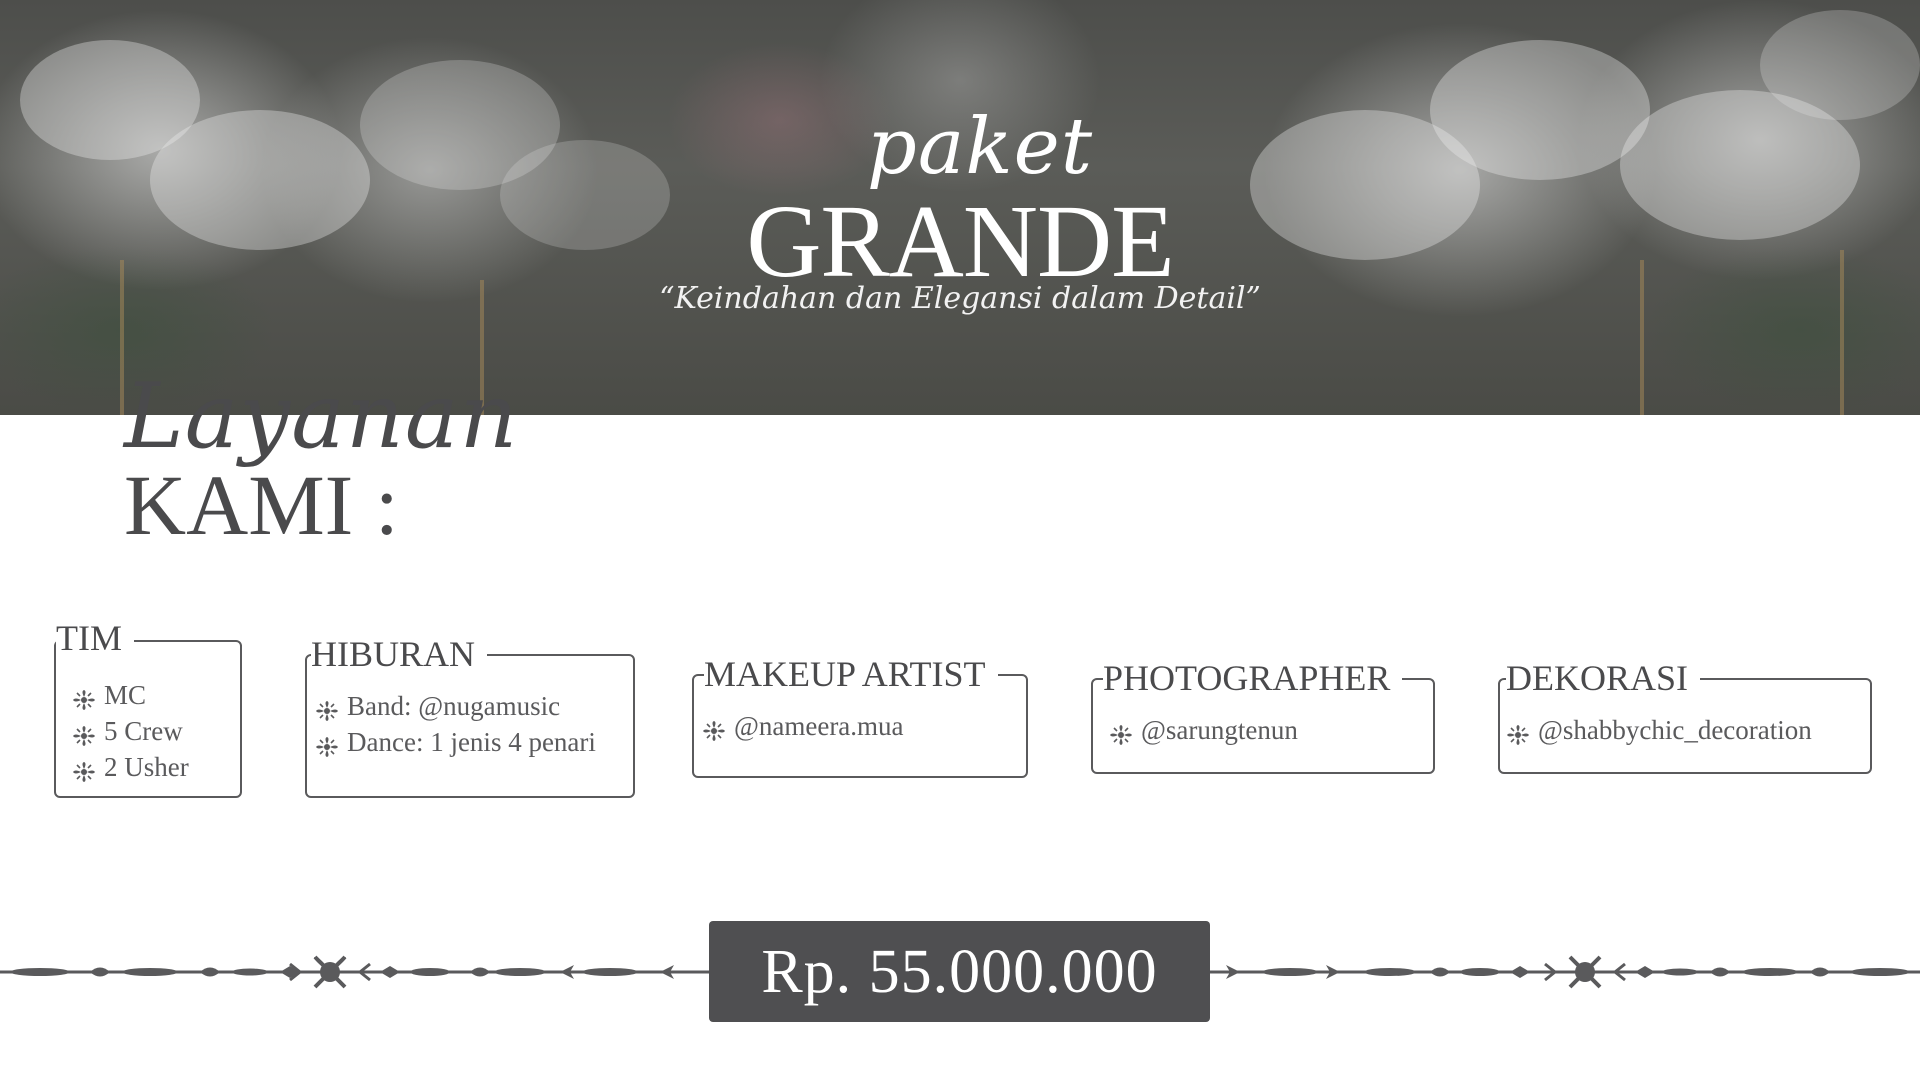 This screenshot has height=1080, width=1920. Describe the element at coordinates (1565, 972) in the screenshot. I see `ornament-divider-right` at that location.